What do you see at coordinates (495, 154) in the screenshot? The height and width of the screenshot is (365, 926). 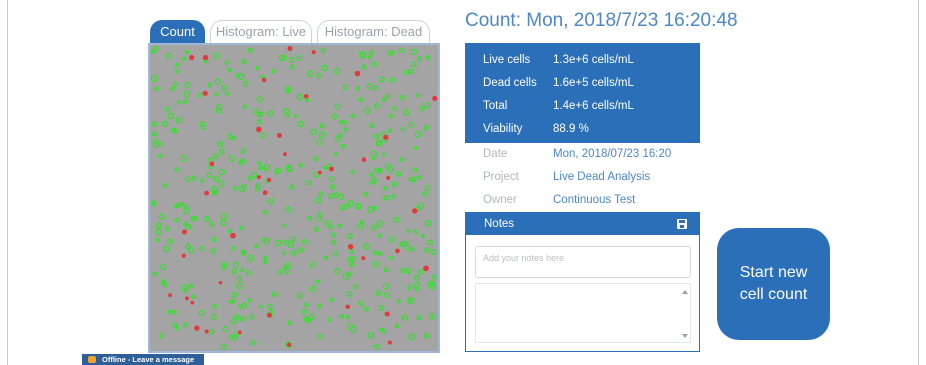 I see `meta-label: Date` at bounding box center [495, 154].